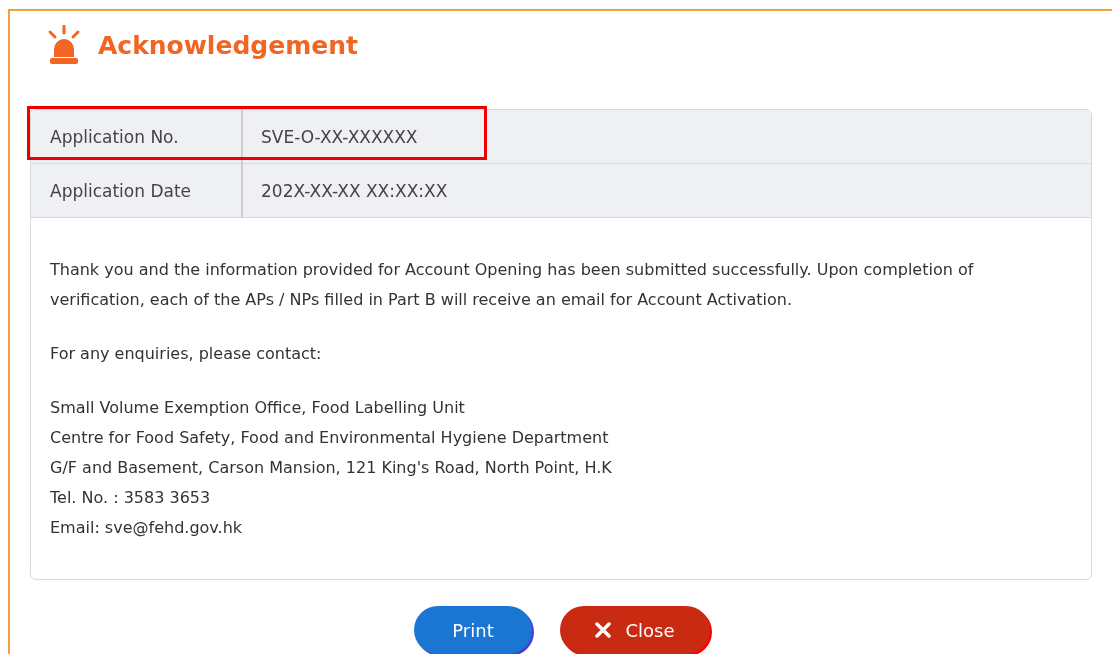 The width and height of the screenshot is (1112, 654). Describe the element at coordinates (339, 137) in the screenshot. I see `table-cell-text: SVE-O-XX-XXXXXX` at that location.